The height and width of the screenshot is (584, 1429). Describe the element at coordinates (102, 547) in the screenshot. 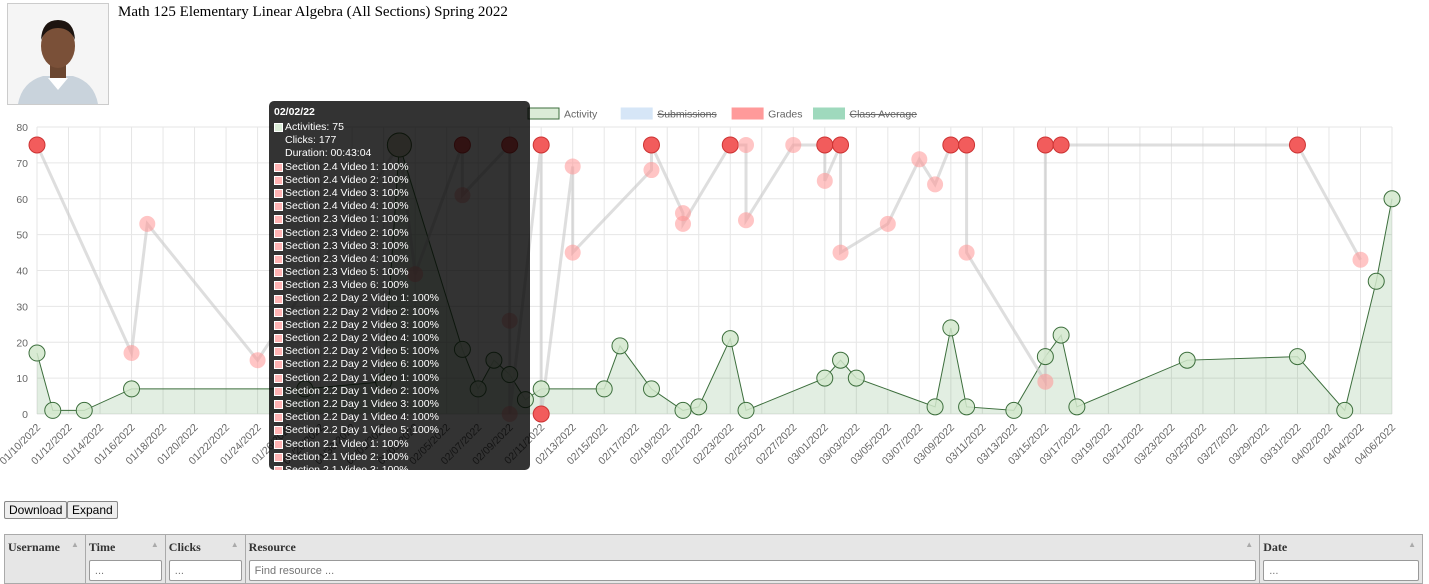

I see `column-header-time: Time` at that location.